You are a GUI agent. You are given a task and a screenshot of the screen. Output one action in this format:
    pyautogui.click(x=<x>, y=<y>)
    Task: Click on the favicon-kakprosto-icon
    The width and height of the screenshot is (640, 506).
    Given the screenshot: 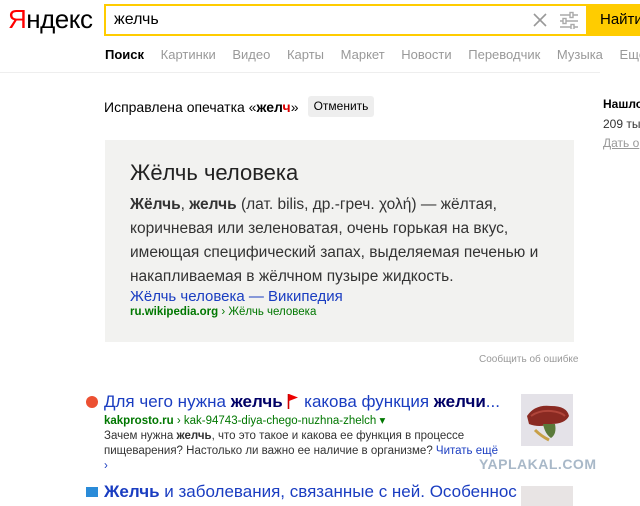 What is the action you would take?
    pyautogui.click(x=92, y=402)
    